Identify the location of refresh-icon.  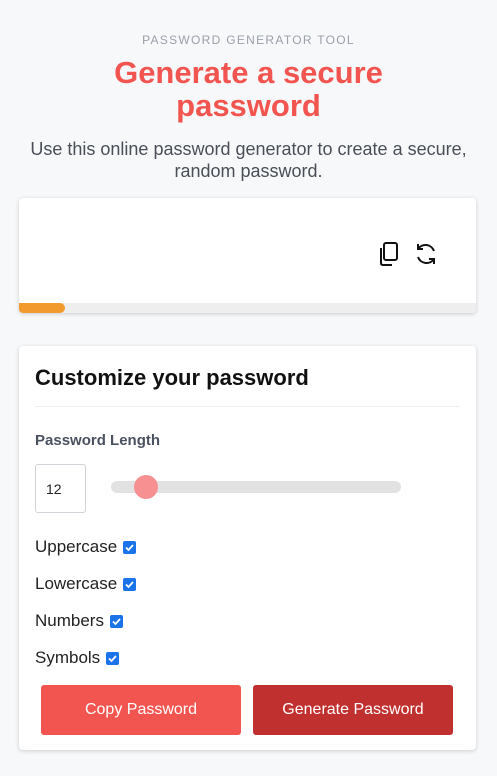
(426, 254).